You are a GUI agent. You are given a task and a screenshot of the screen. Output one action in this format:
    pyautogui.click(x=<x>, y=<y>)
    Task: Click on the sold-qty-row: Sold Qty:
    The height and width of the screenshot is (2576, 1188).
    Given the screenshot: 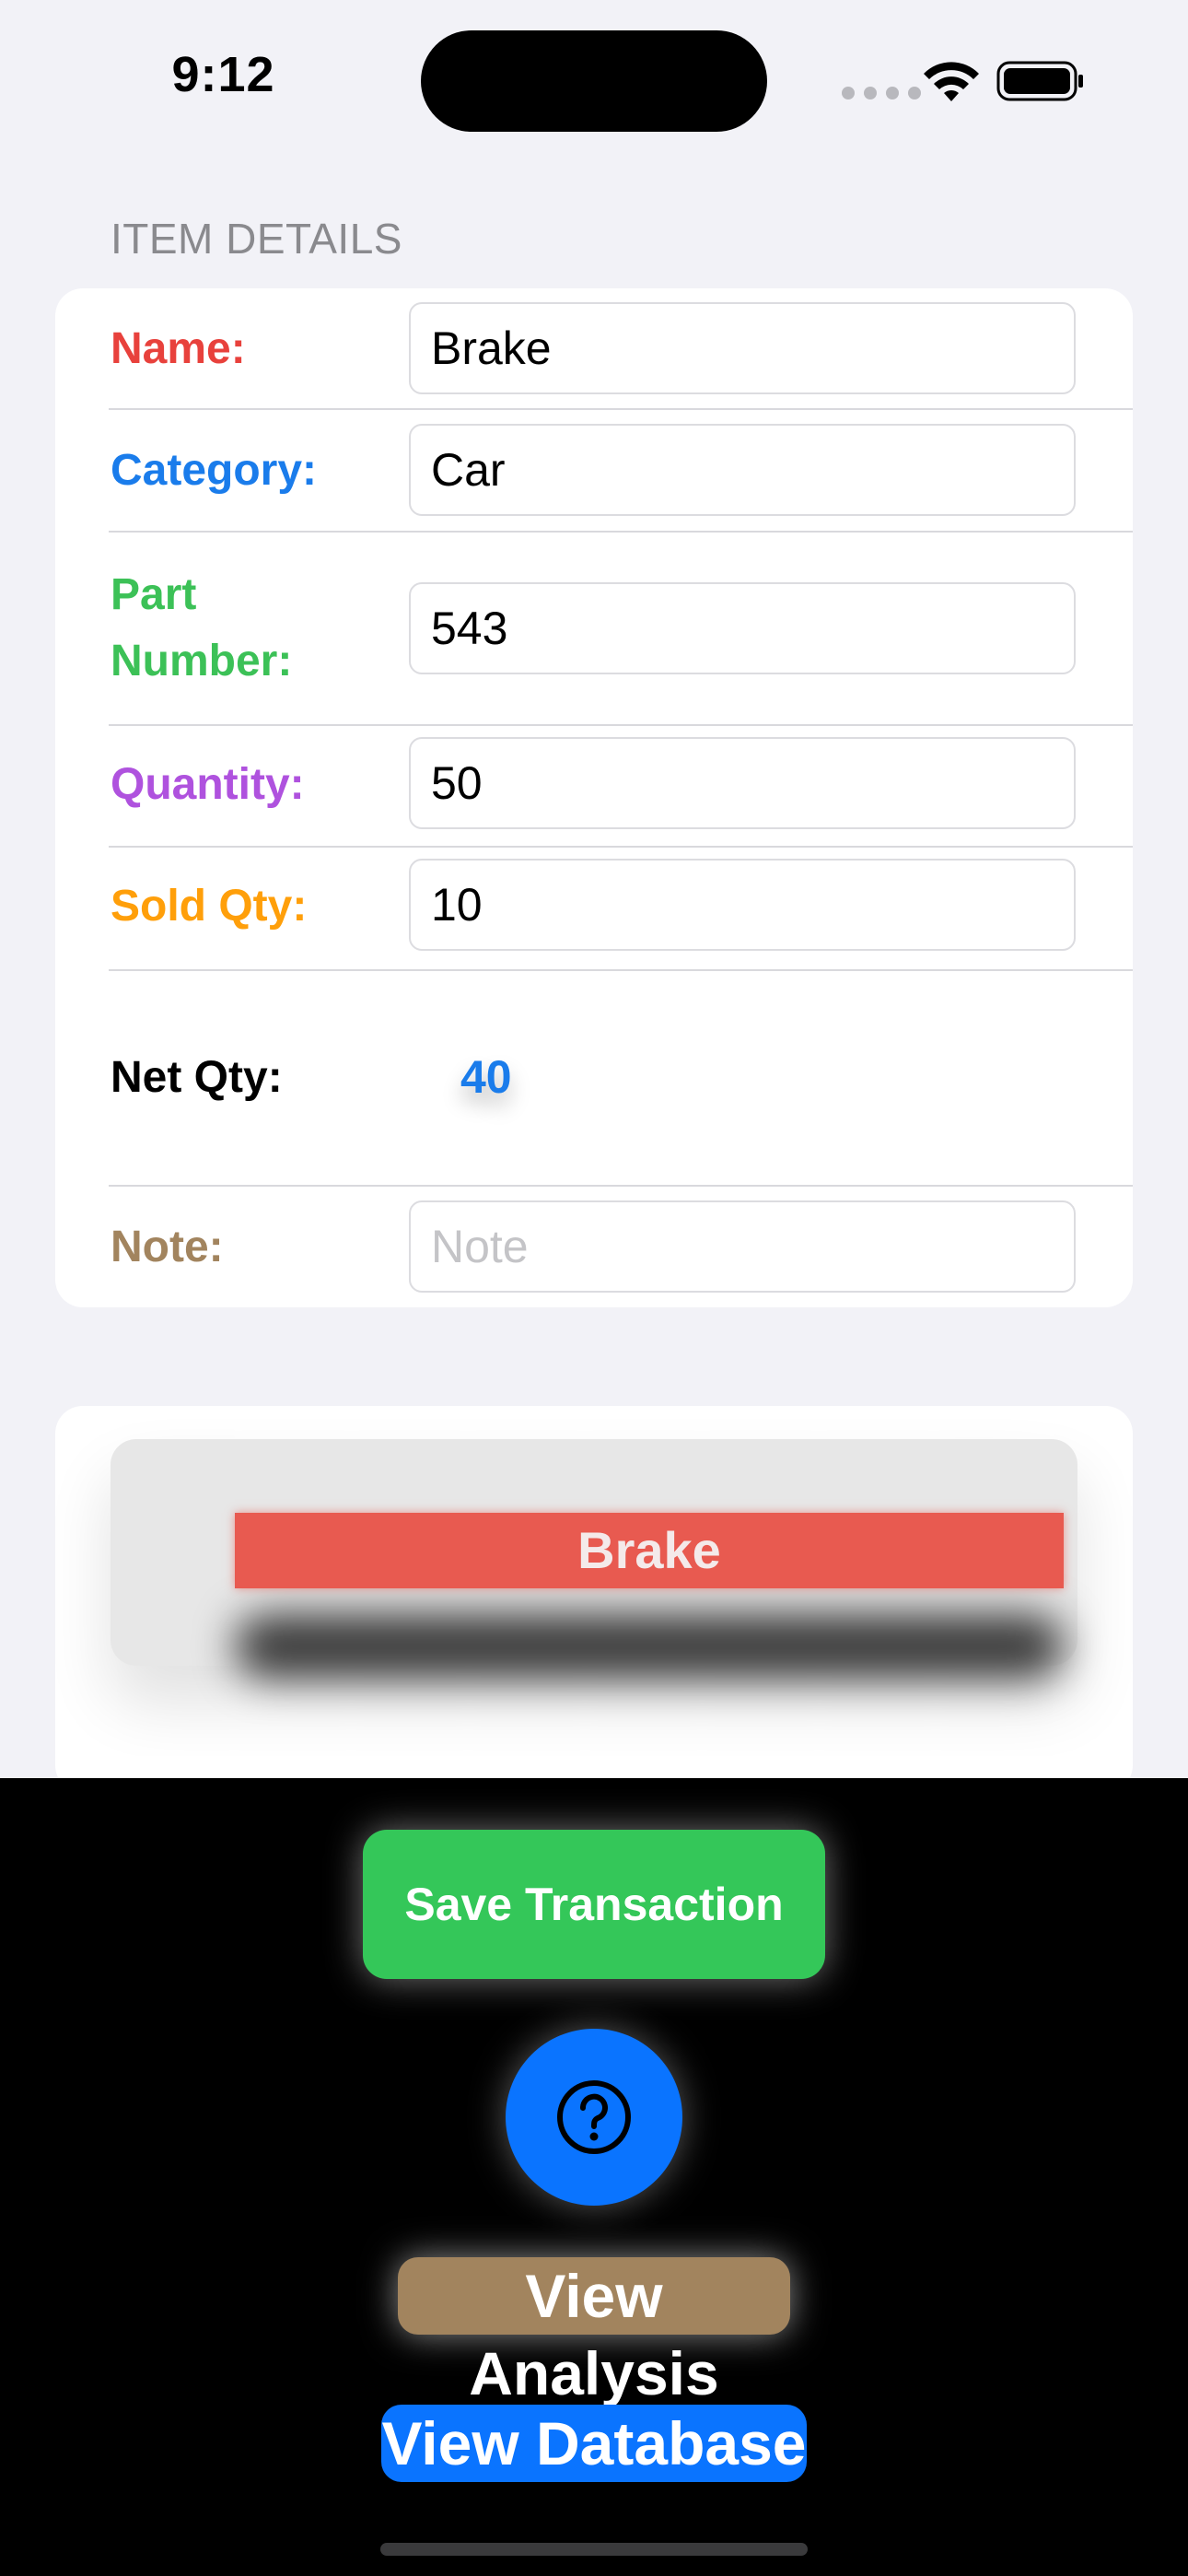 What is the action you would take?
    pyautogui.click(x=594, y=908)
    